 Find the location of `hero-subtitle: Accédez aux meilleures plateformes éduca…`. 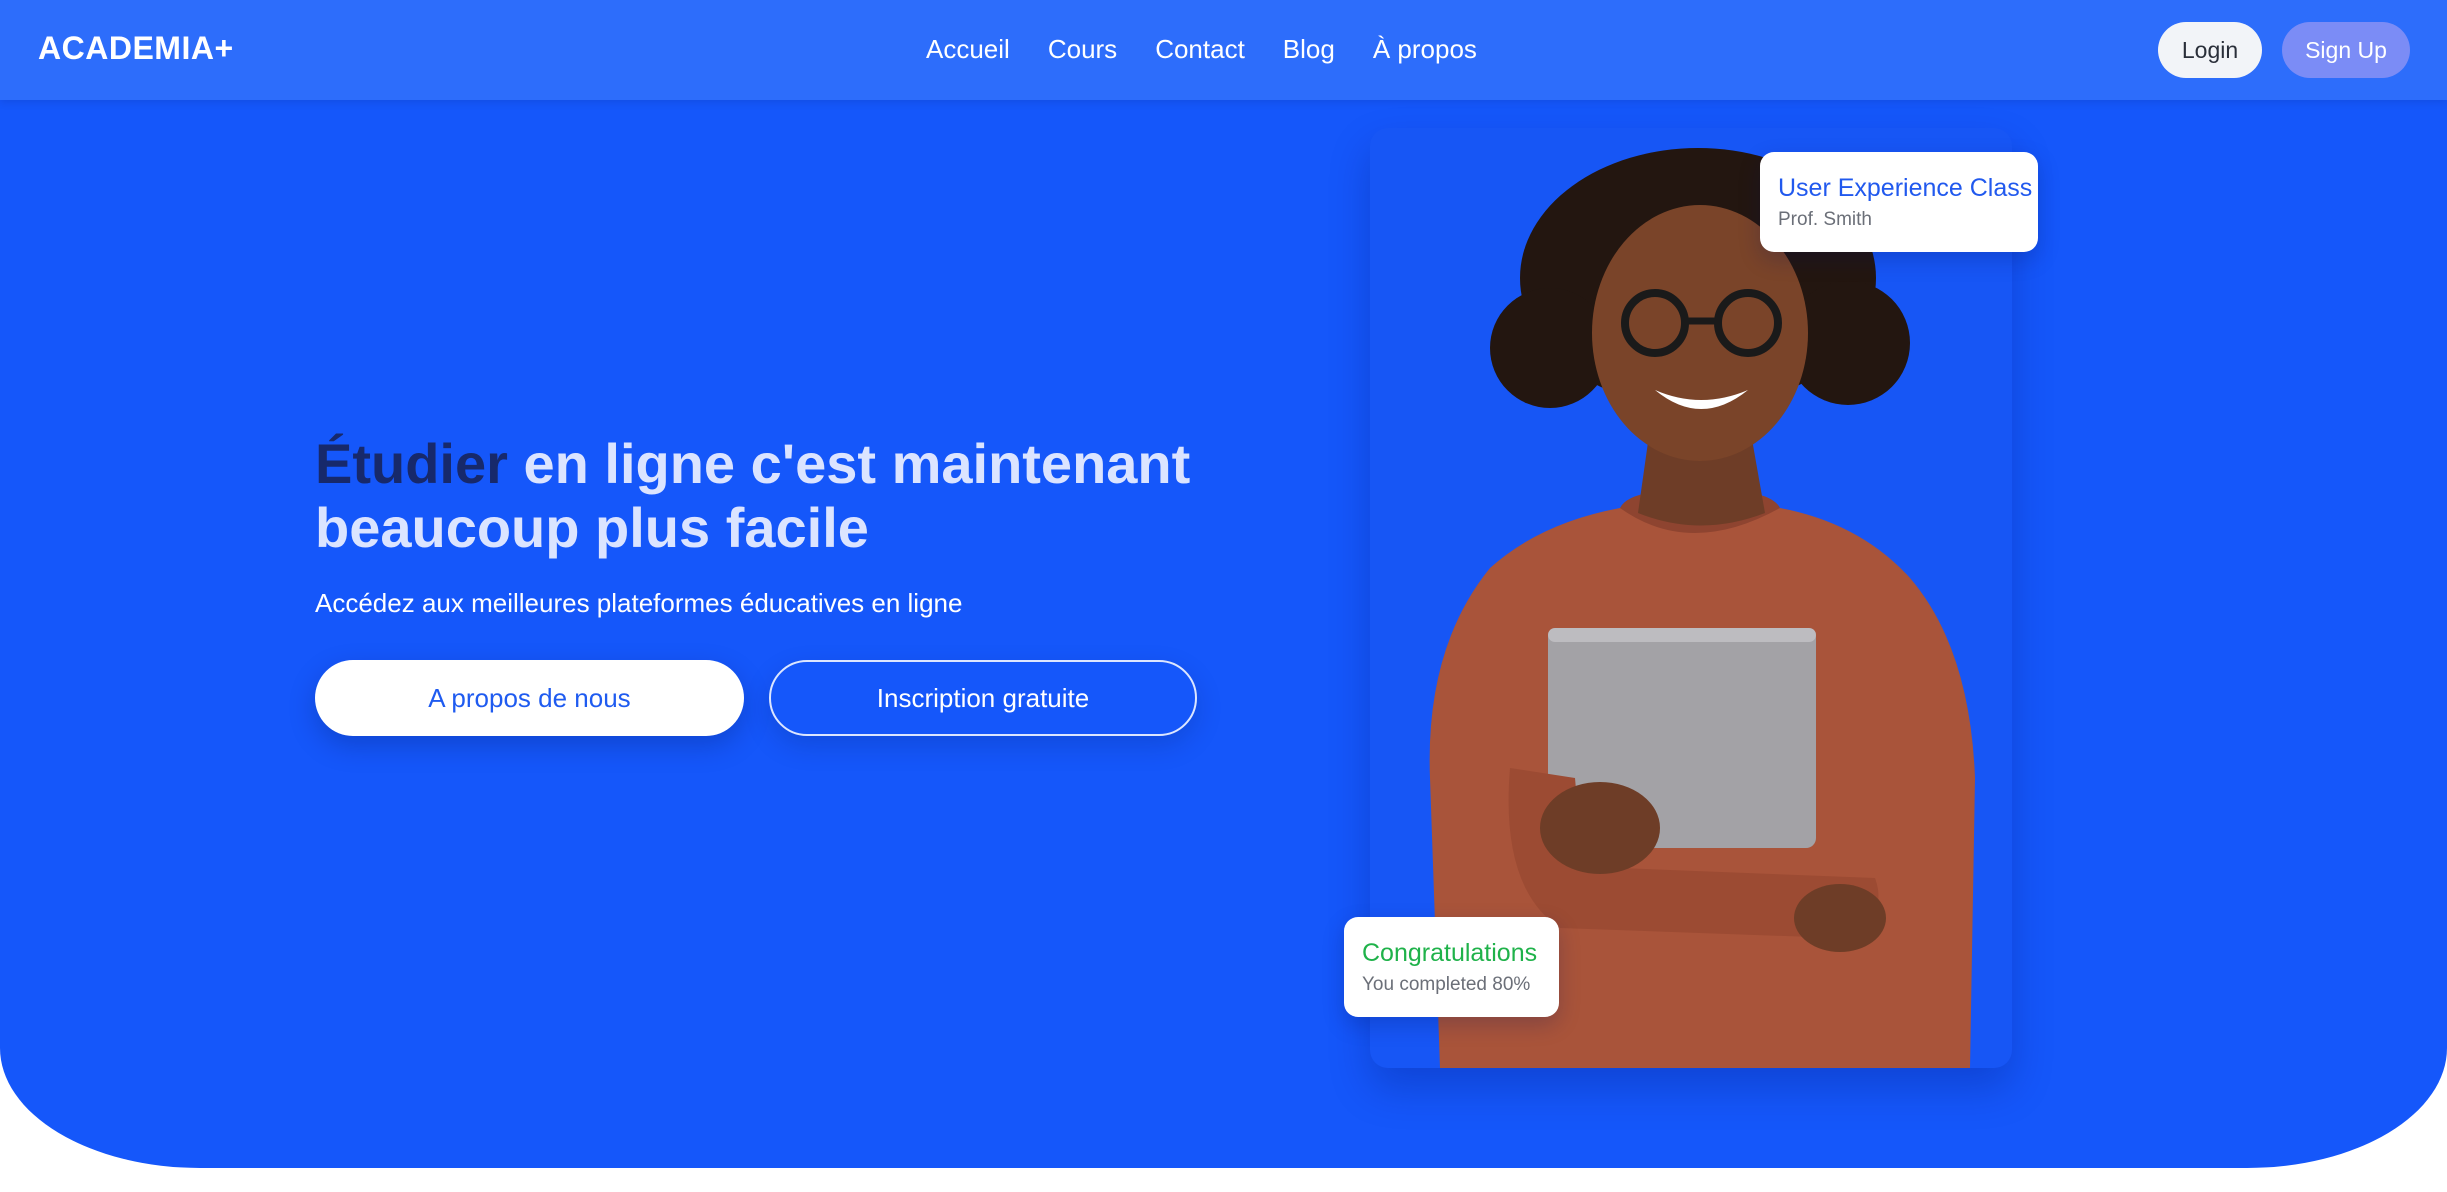

hero-subtitle: Accédez aux meilleures plateformes éduca… is located at coordinates (639, 603).